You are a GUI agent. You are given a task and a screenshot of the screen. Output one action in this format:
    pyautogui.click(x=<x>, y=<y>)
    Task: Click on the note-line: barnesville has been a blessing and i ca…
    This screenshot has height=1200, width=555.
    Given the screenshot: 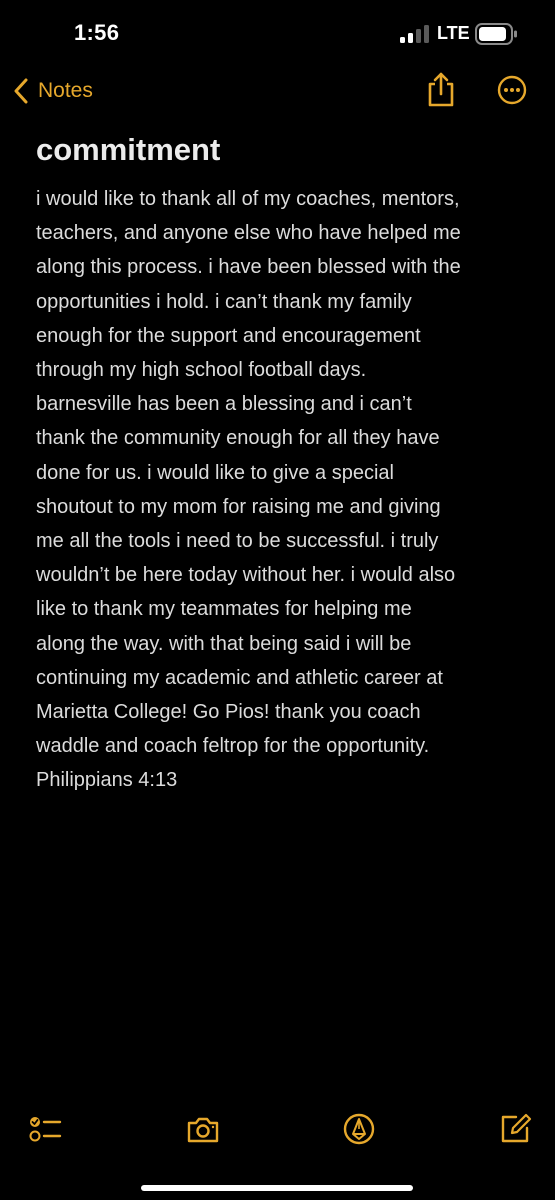 What is the action you would take?
    pyautogui.click(x=224, y=404)
    